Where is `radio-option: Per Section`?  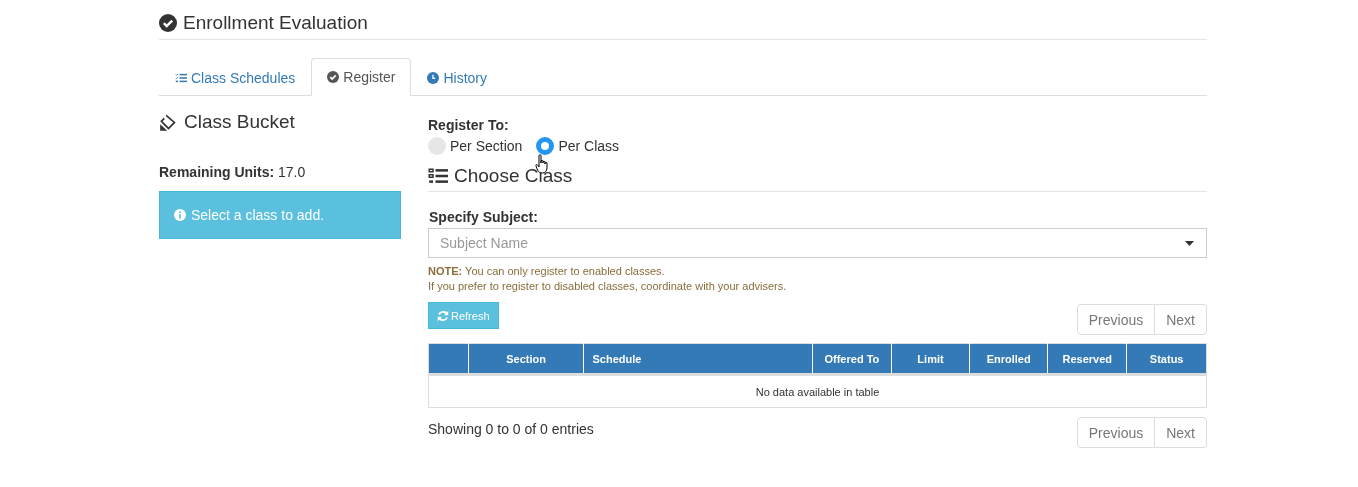
radio-option: Per Section is located at coordinates (475, 146).